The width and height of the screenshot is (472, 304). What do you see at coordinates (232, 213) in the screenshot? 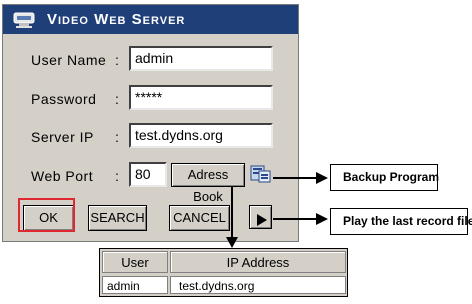
I see `address-book-connector-line` at bounding box center [232, 213].